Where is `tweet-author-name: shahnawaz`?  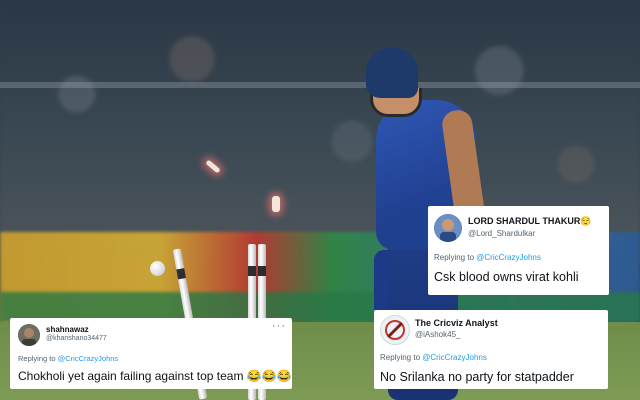
tweet-author-name: shahnawaz is located at coordinates (67, 329).